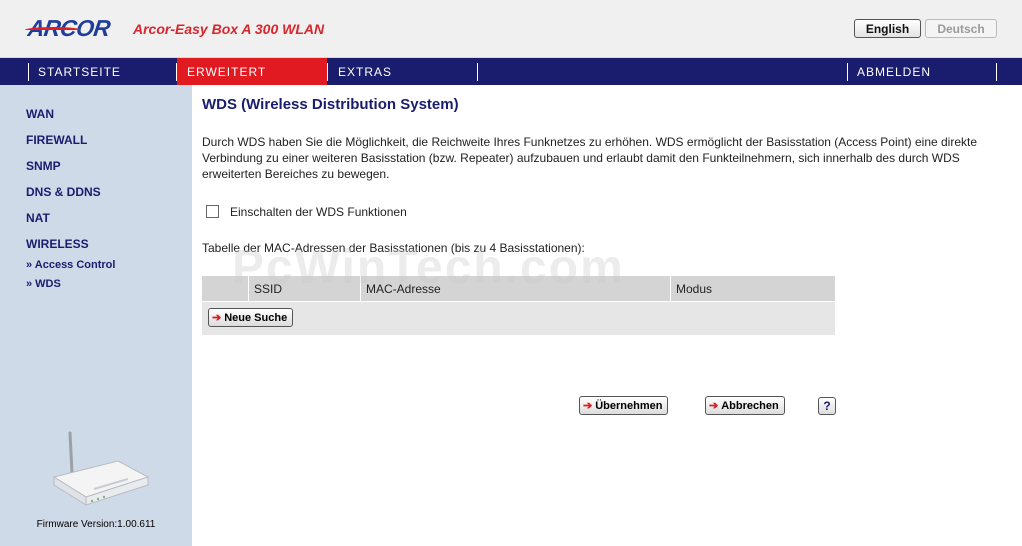 The height and width of the screenshot is (546, 1022). What do you see at coordinates (96, 524) in the screenshot?
I see `firmware-version: Firmware Version:1.00.611` at bounding box center [96, 524].